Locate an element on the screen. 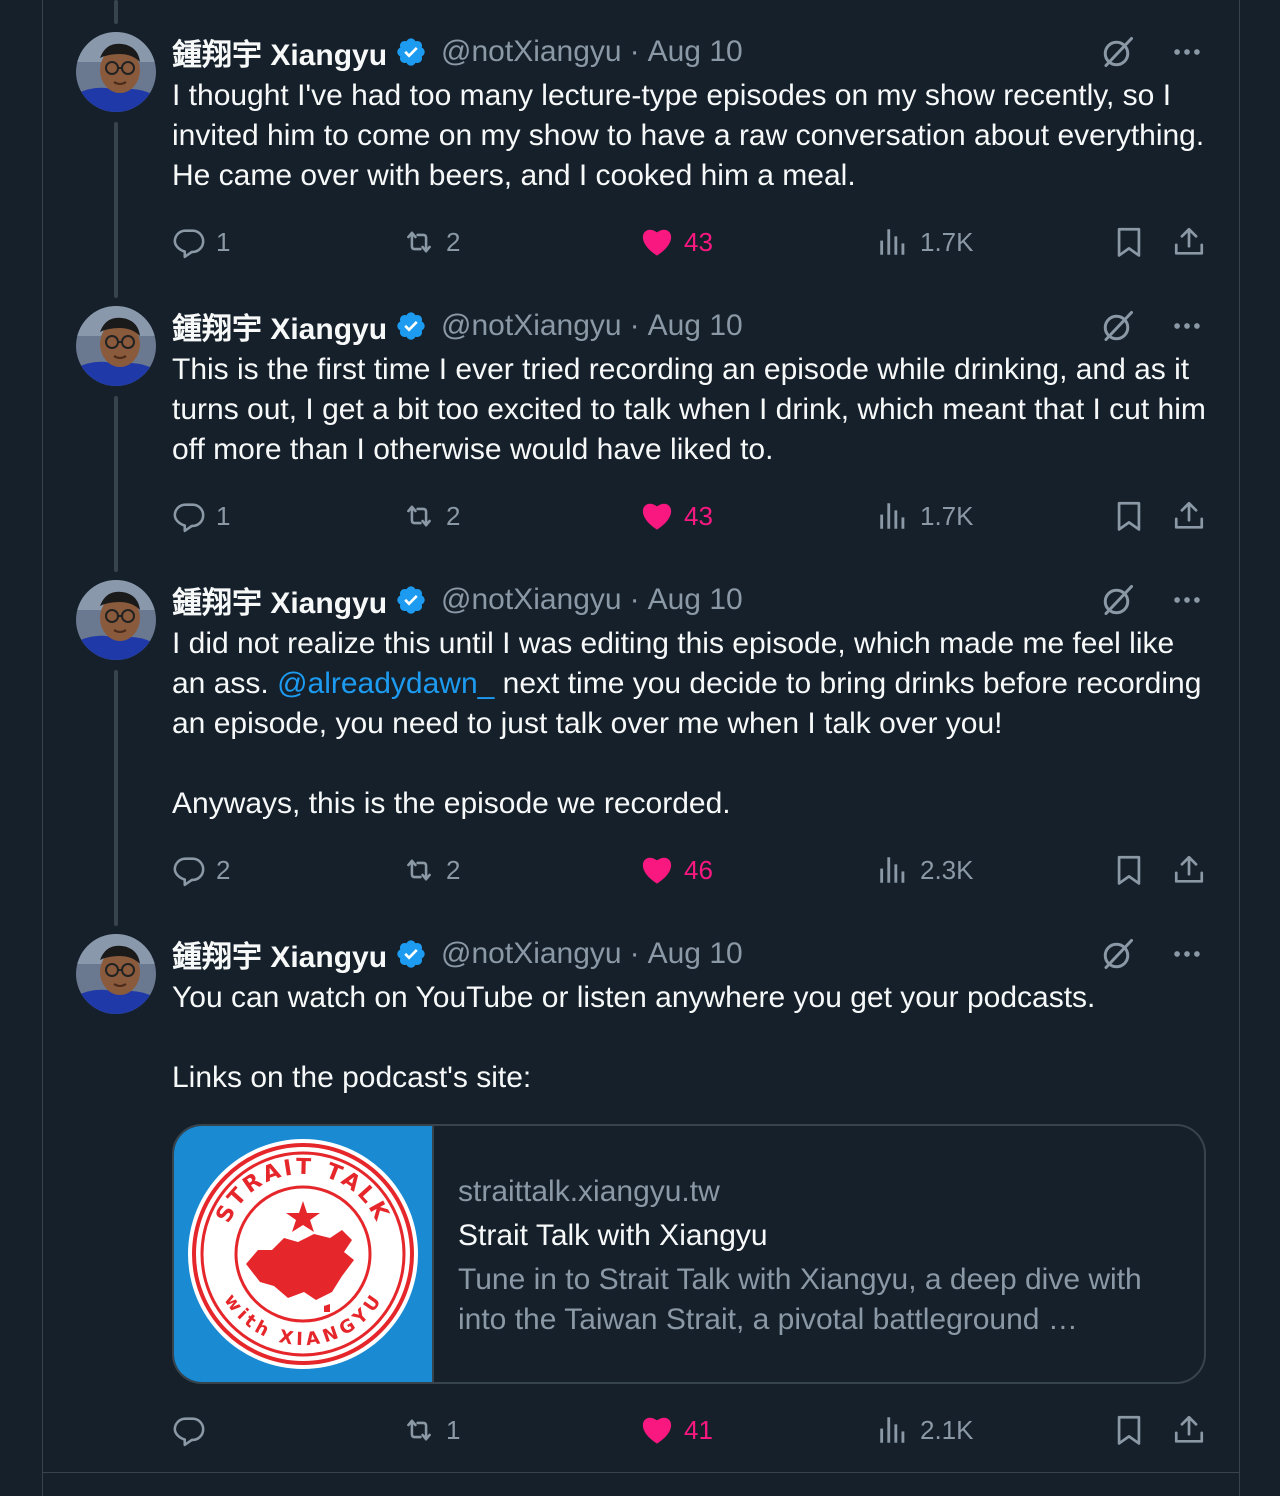 Image resolution: width=1280 pixels, height=1496 pixels. like-button: 41 is located at coordinates (676, 1430).